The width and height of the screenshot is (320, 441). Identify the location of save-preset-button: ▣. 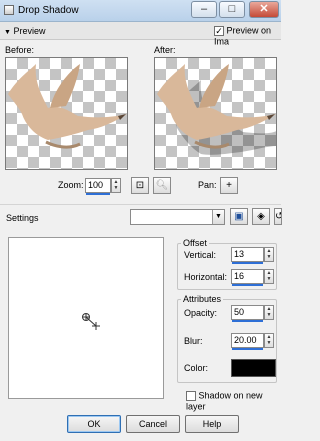
(239, 216).